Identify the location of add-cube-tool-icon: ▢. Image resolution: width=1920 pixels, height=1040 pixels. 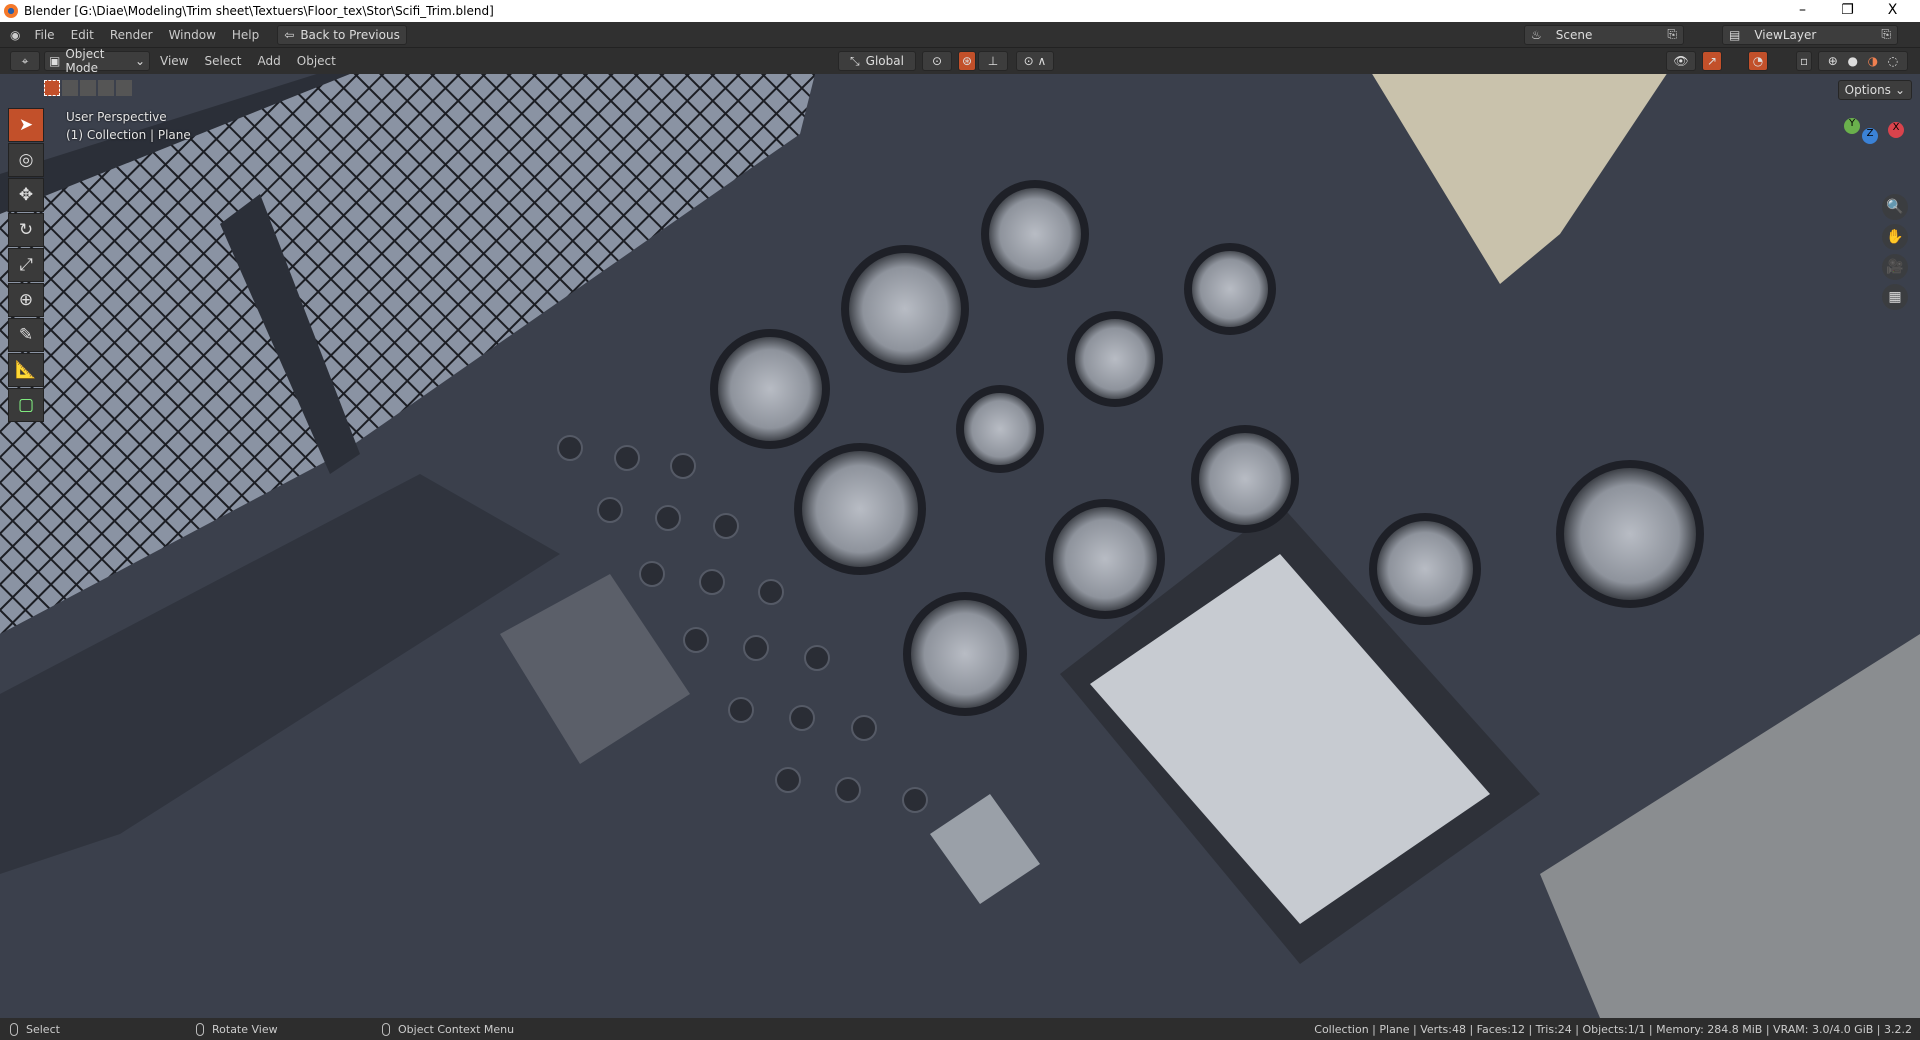
(26, 405).